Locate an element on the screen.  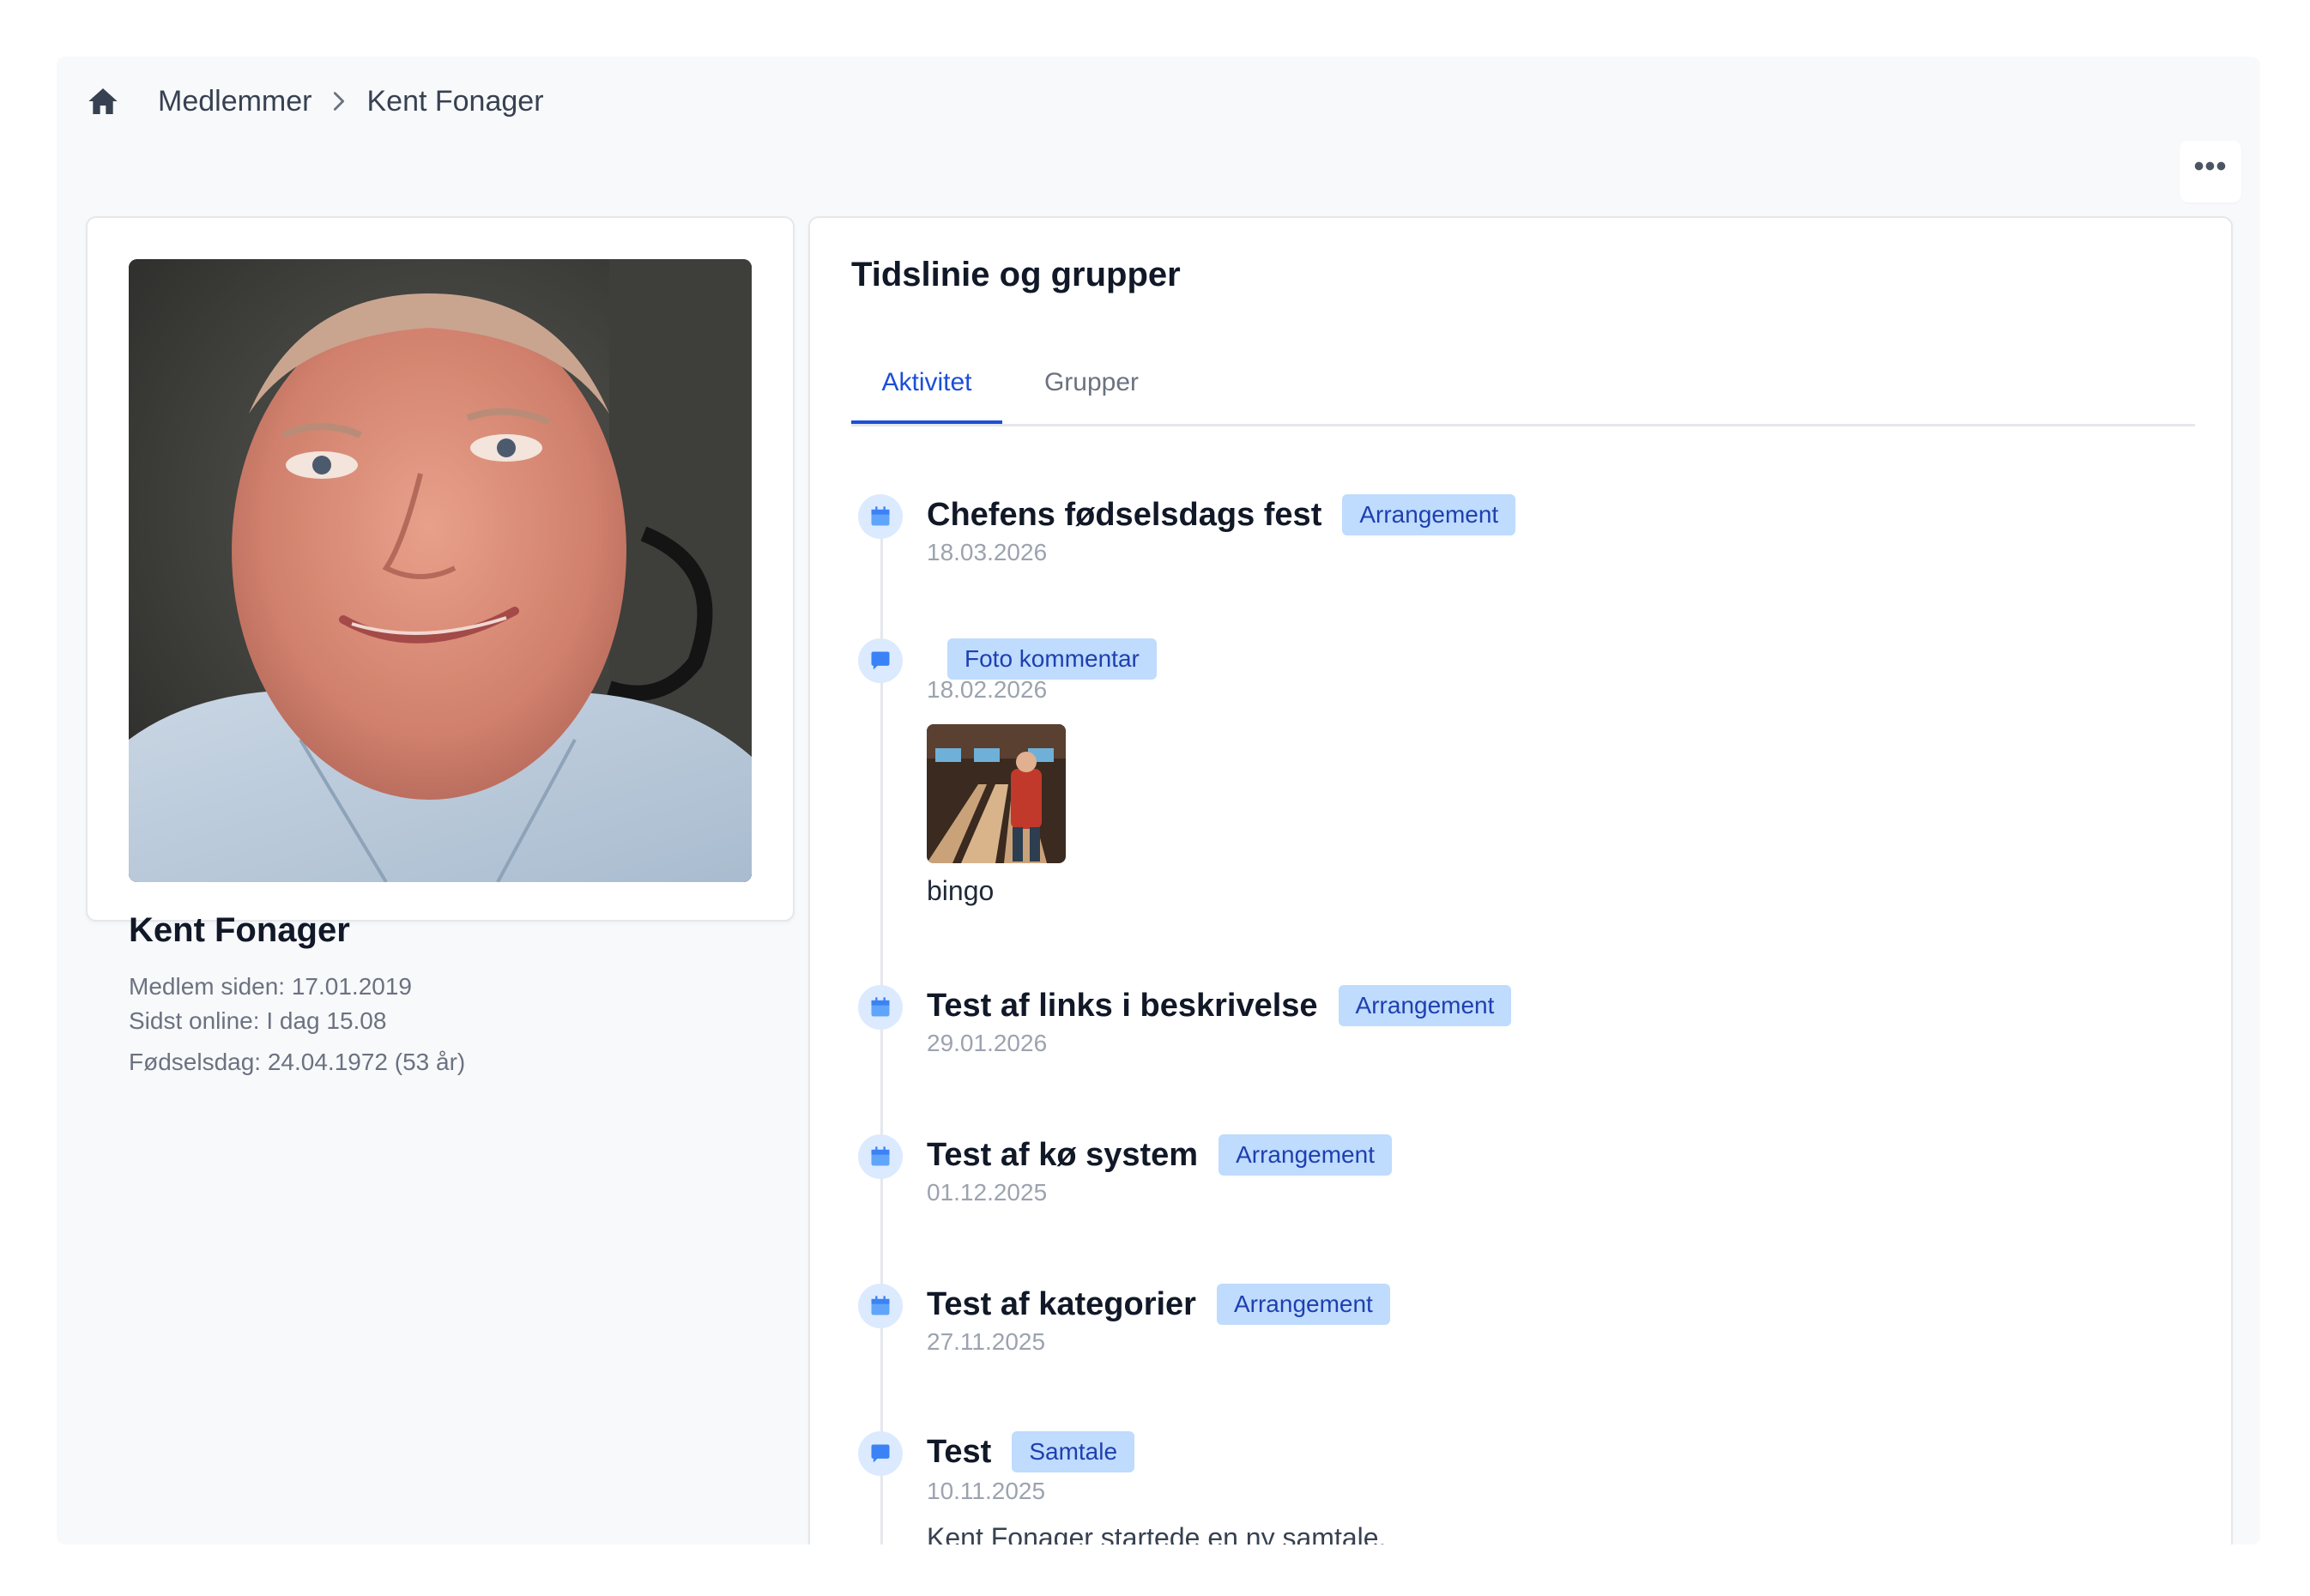
timeline-item-title: Chefens fødselsdags fest is located at coordinates (1124, 515).